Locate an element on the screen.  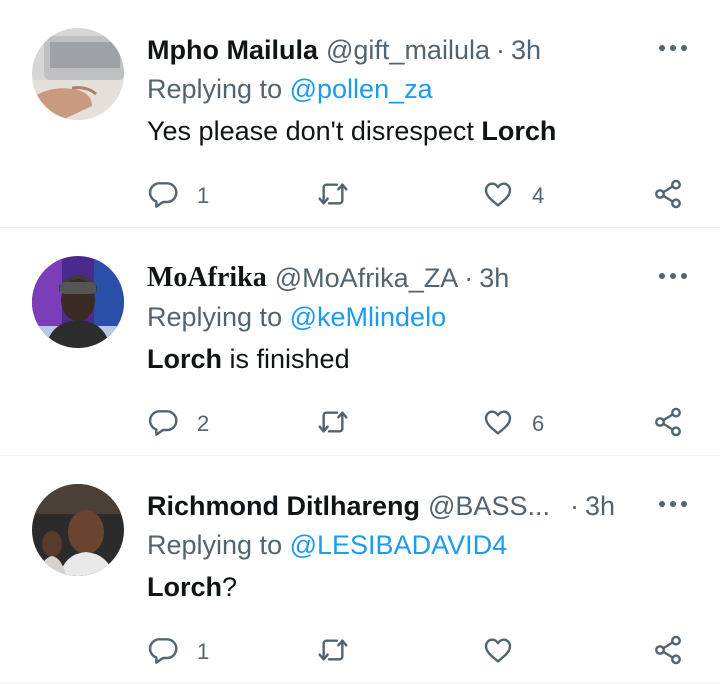
tweet-header: Richmond Ditlhareng @BASS... · 3h is located at coordinates (398, 506).